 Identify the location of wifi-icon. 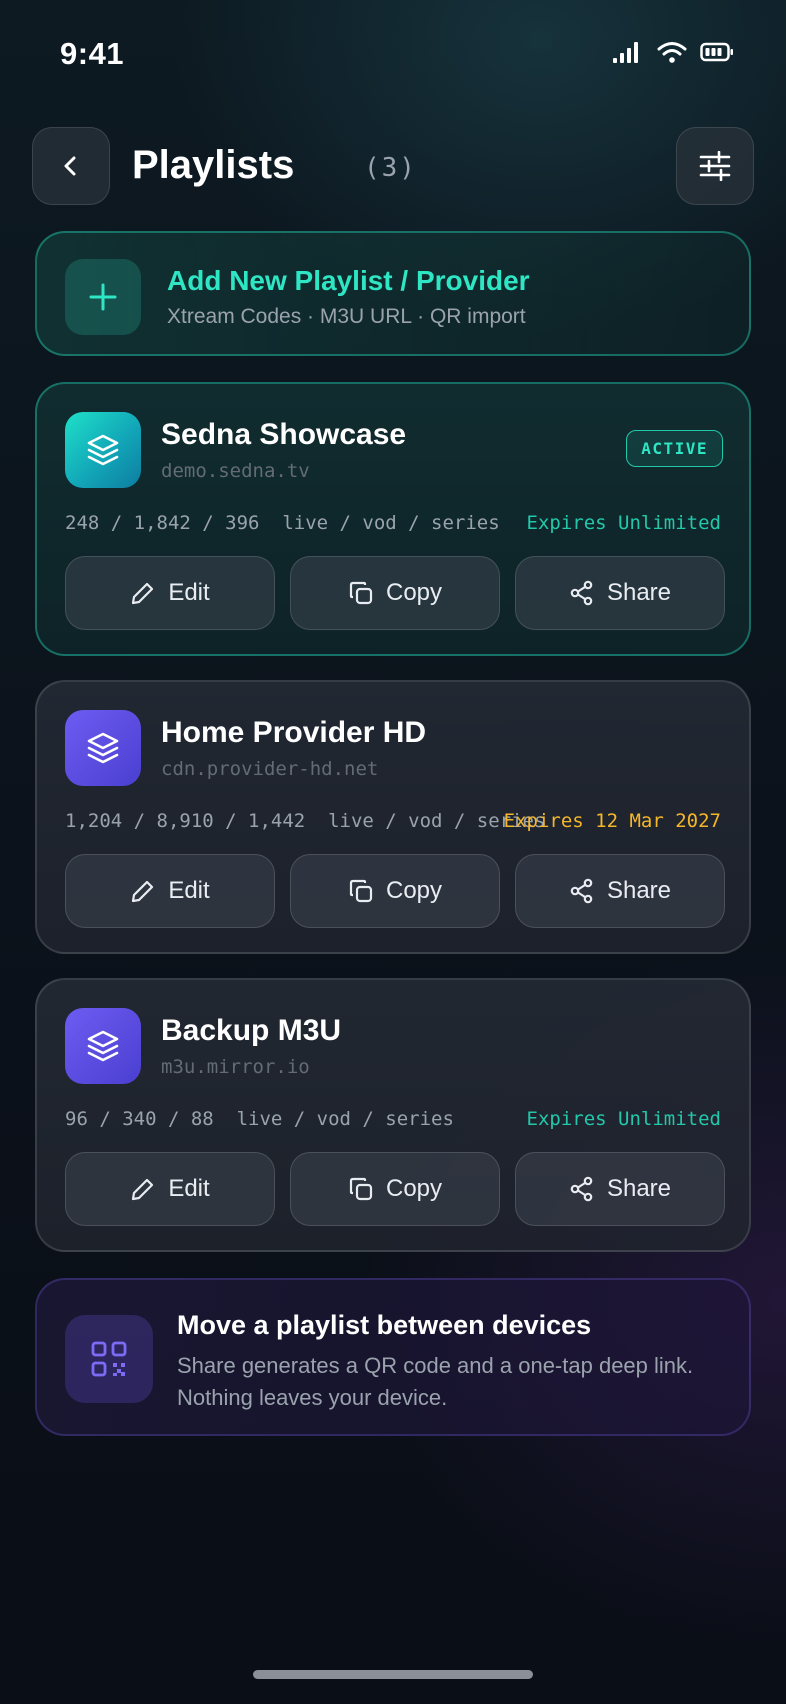
(672, 52).